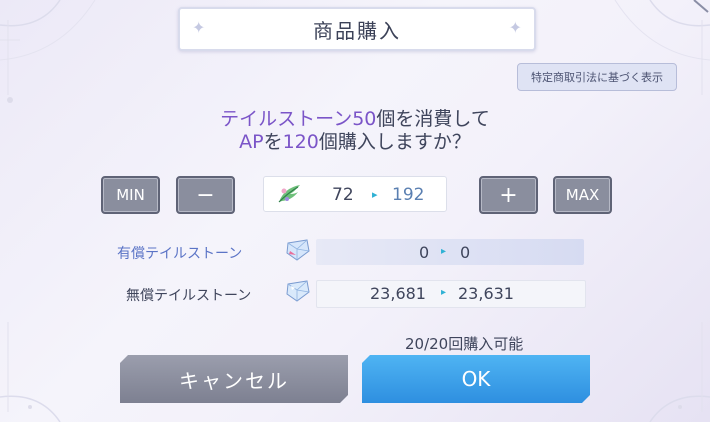 Image resolution: width=710 pixels, height=422 pixels. I want to click on paid-stone-bar, so click(450, 252).